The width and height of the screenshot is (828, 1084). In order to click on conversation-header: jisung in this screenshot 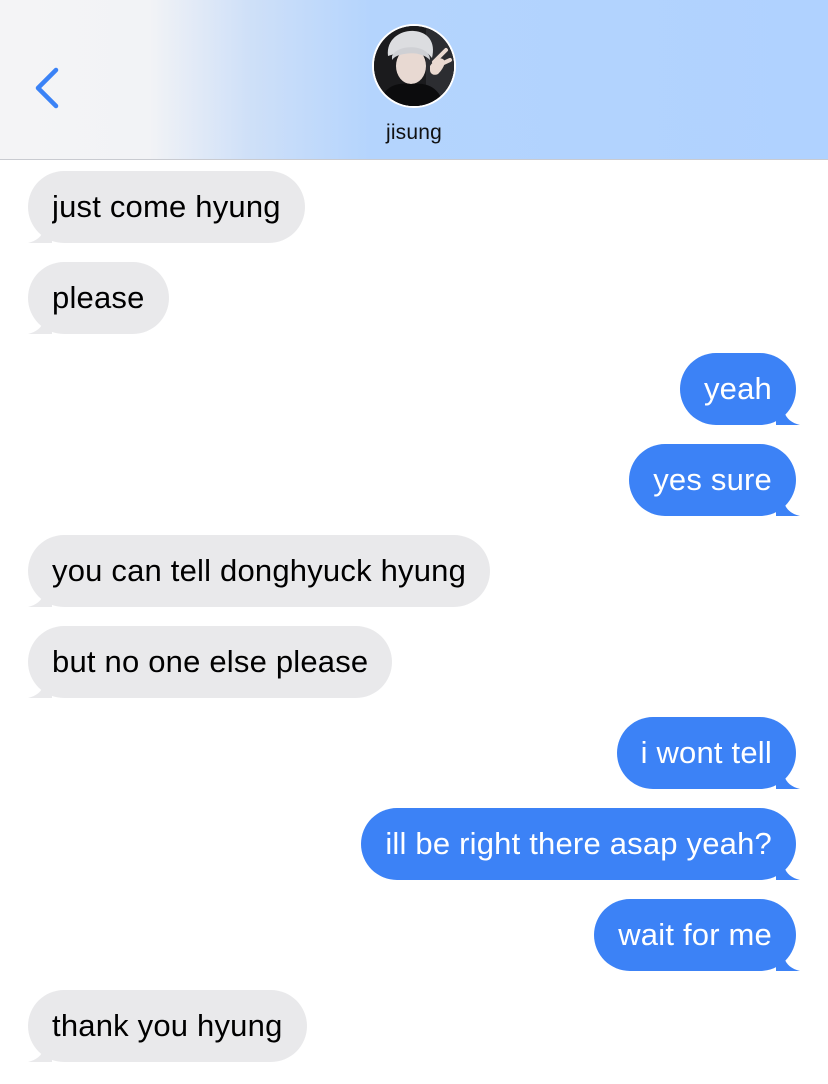, I will do `click(414, 80)`.